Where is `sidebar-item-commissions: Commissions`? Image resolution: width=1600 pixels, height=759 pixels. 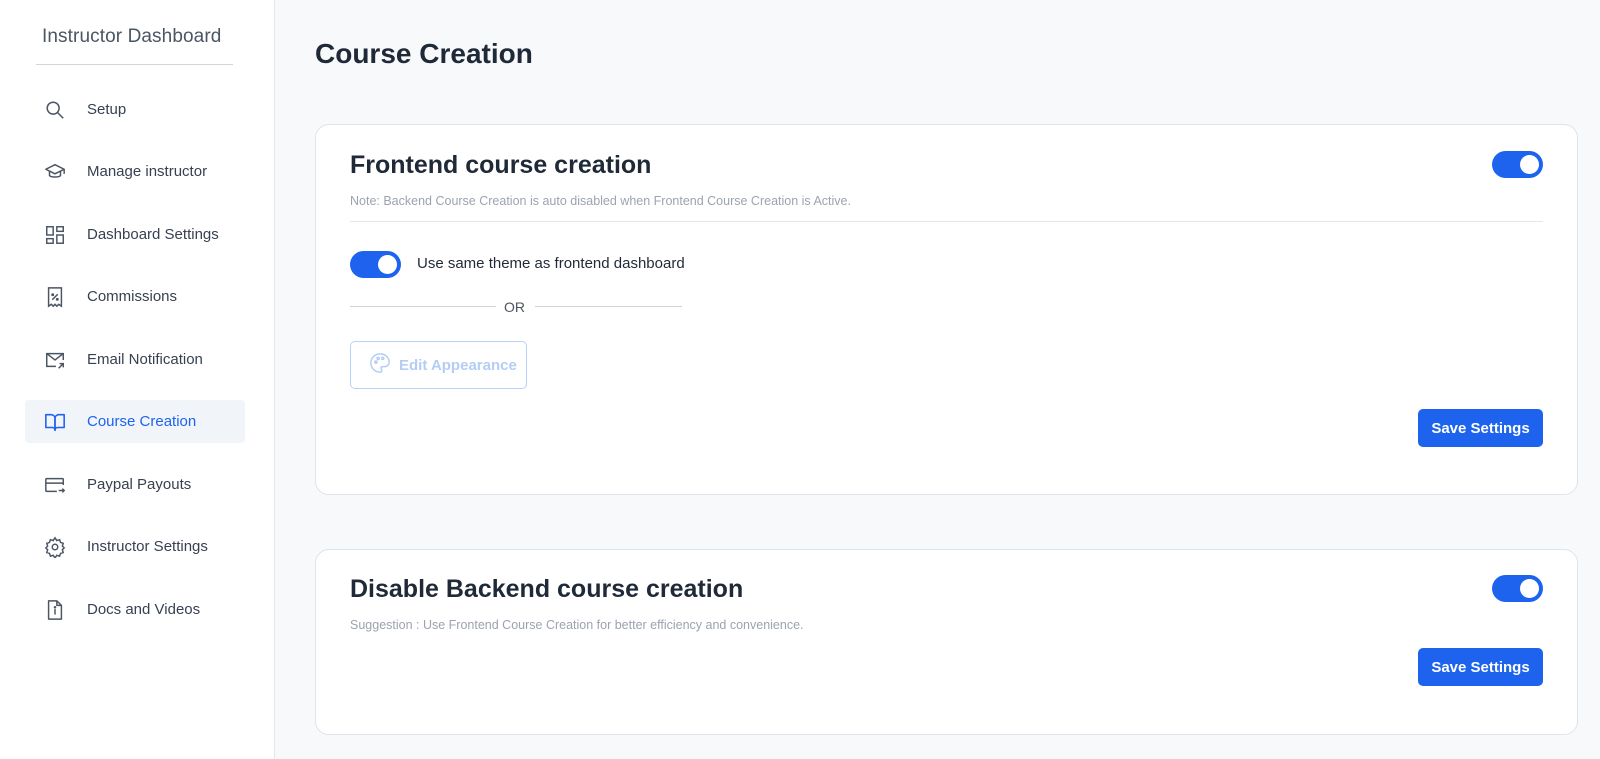
sidebar-item-commissions: Commissions is located at coordinates (135, 296).